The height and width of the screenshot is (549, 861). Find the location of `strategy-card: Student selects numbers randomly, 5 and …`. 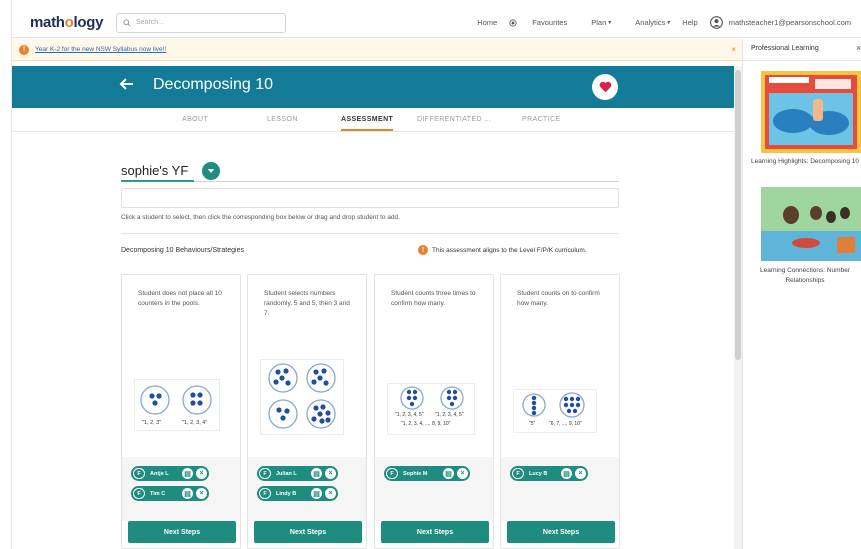

strategy-card: Student selects numbers randomly, 5 and … is located at coordinates (307, 411).